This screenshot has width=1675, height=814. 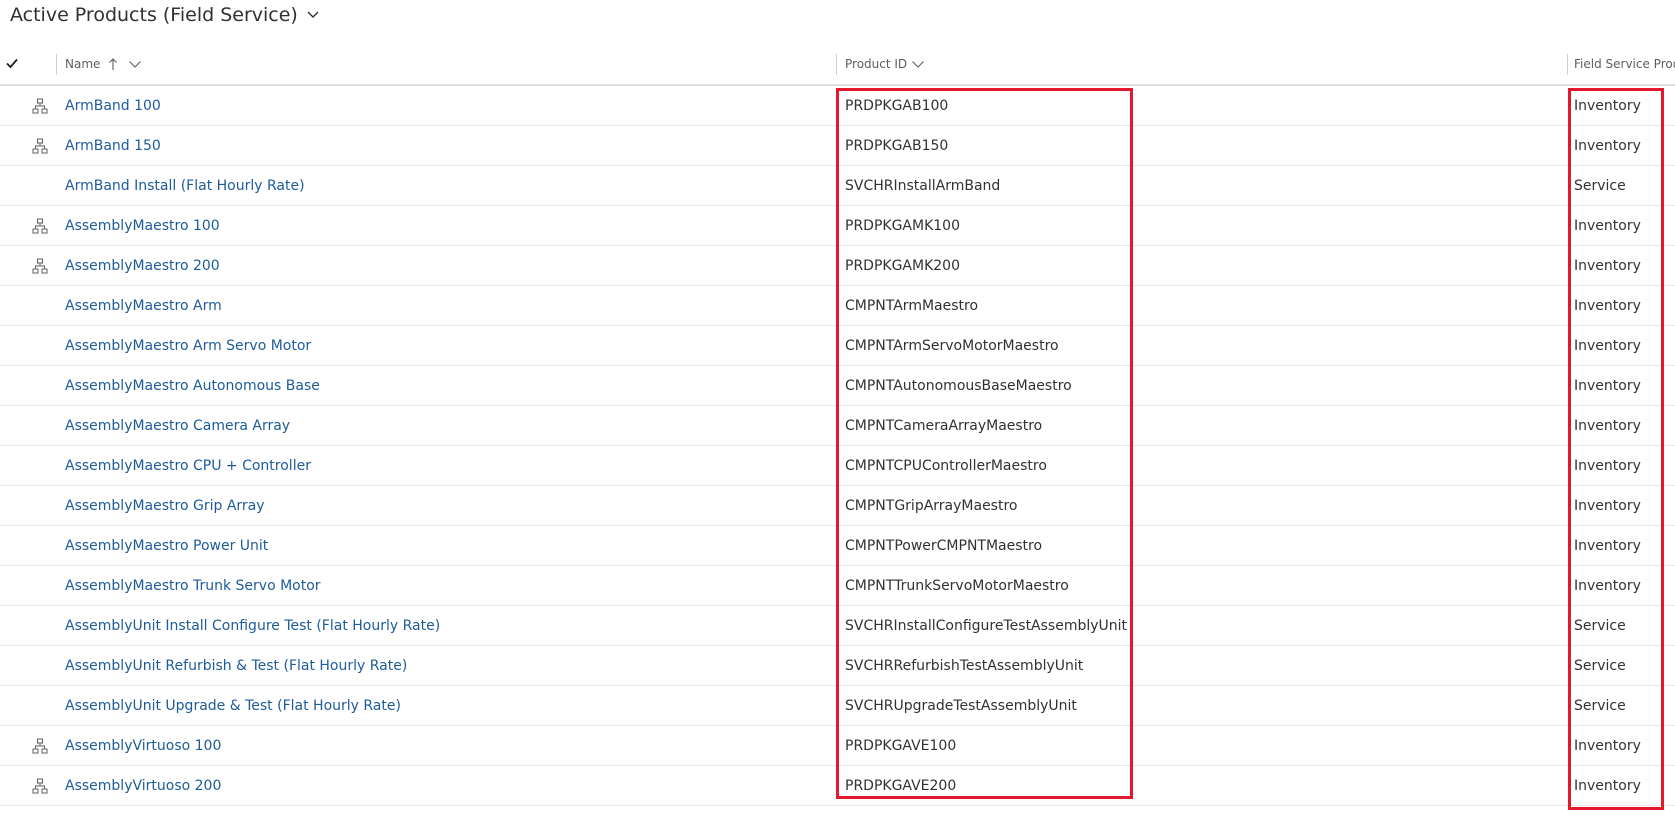 I want to click on table-row: ArmBand 150 PRDPKGAB150 Inventory, so click(x=837, y=146).